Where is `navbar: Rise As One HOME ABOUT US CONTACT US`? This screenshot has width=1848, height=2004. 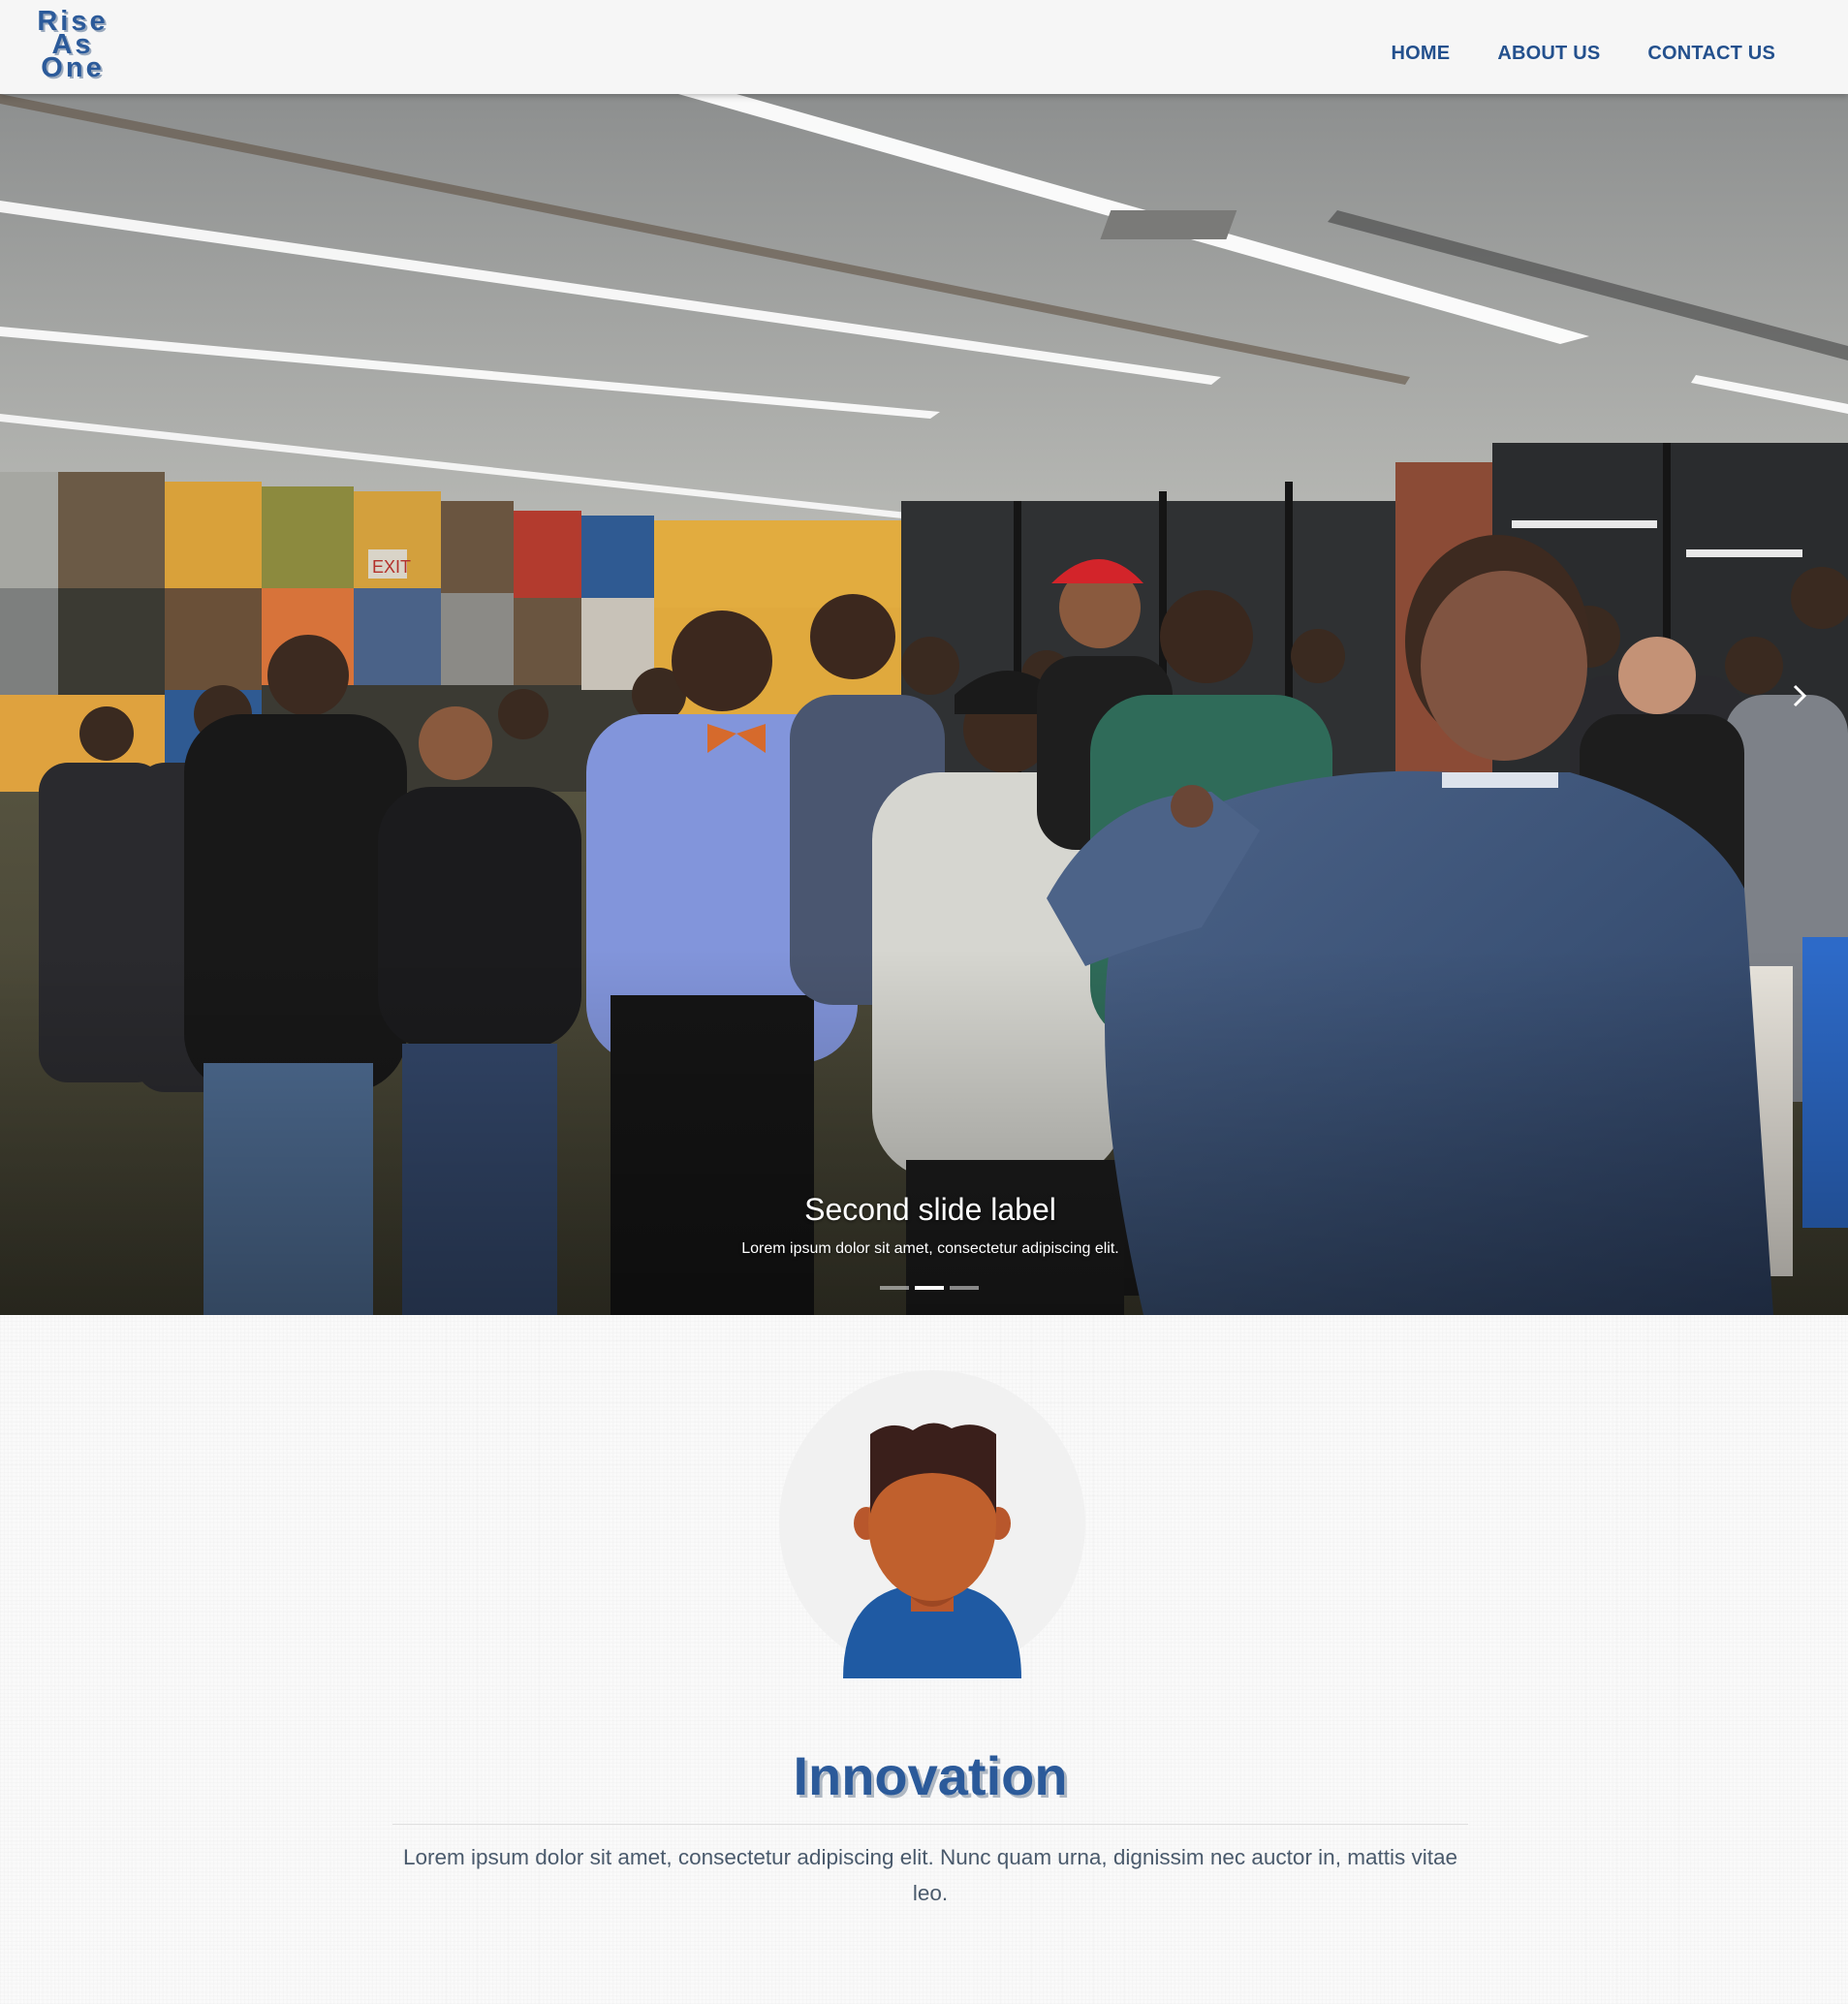 navbar: Rise As One HOME ABOUT US CONTACT US is located at coordinates (924, 47).